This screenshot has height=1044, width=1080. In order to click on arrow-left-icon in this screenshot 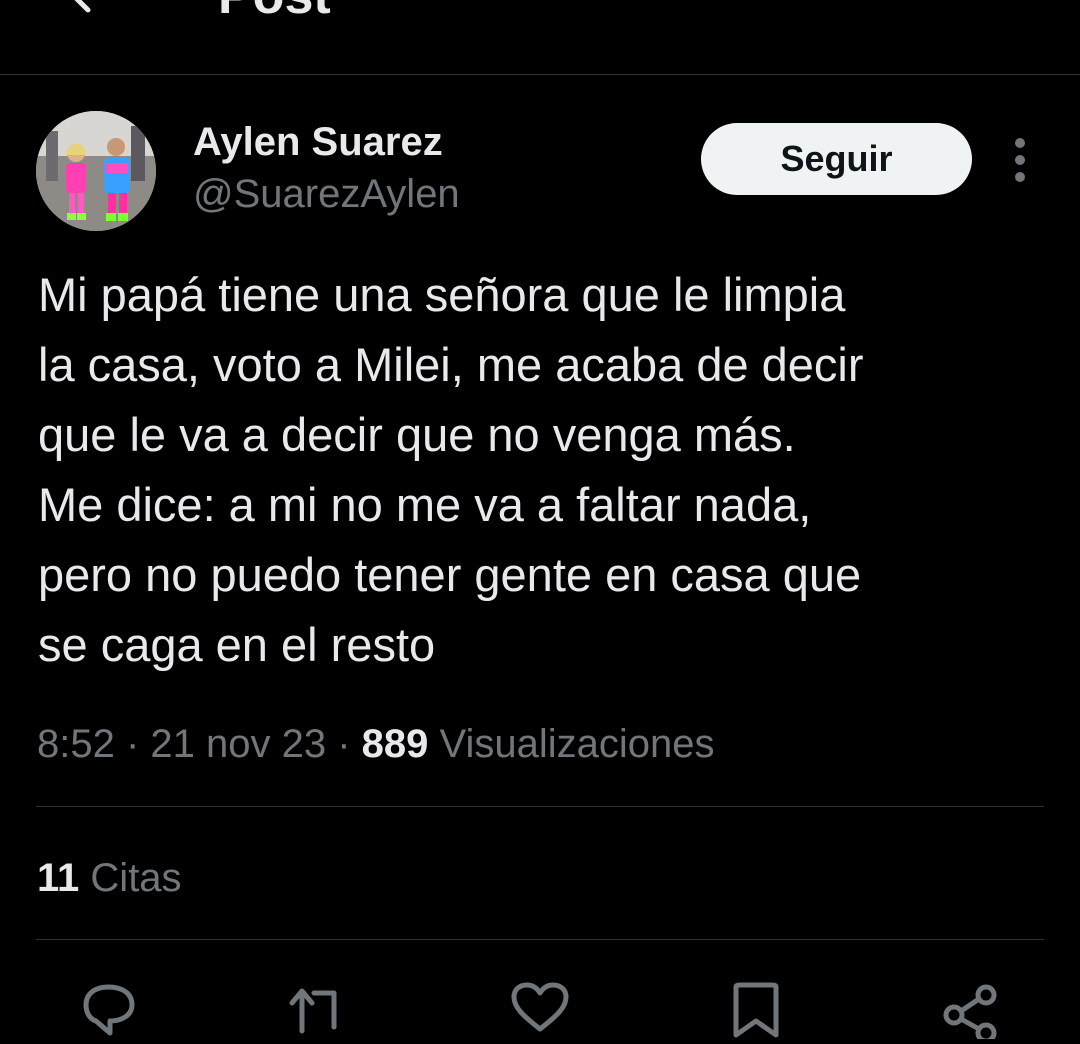, I will do `click(82, 6)`.